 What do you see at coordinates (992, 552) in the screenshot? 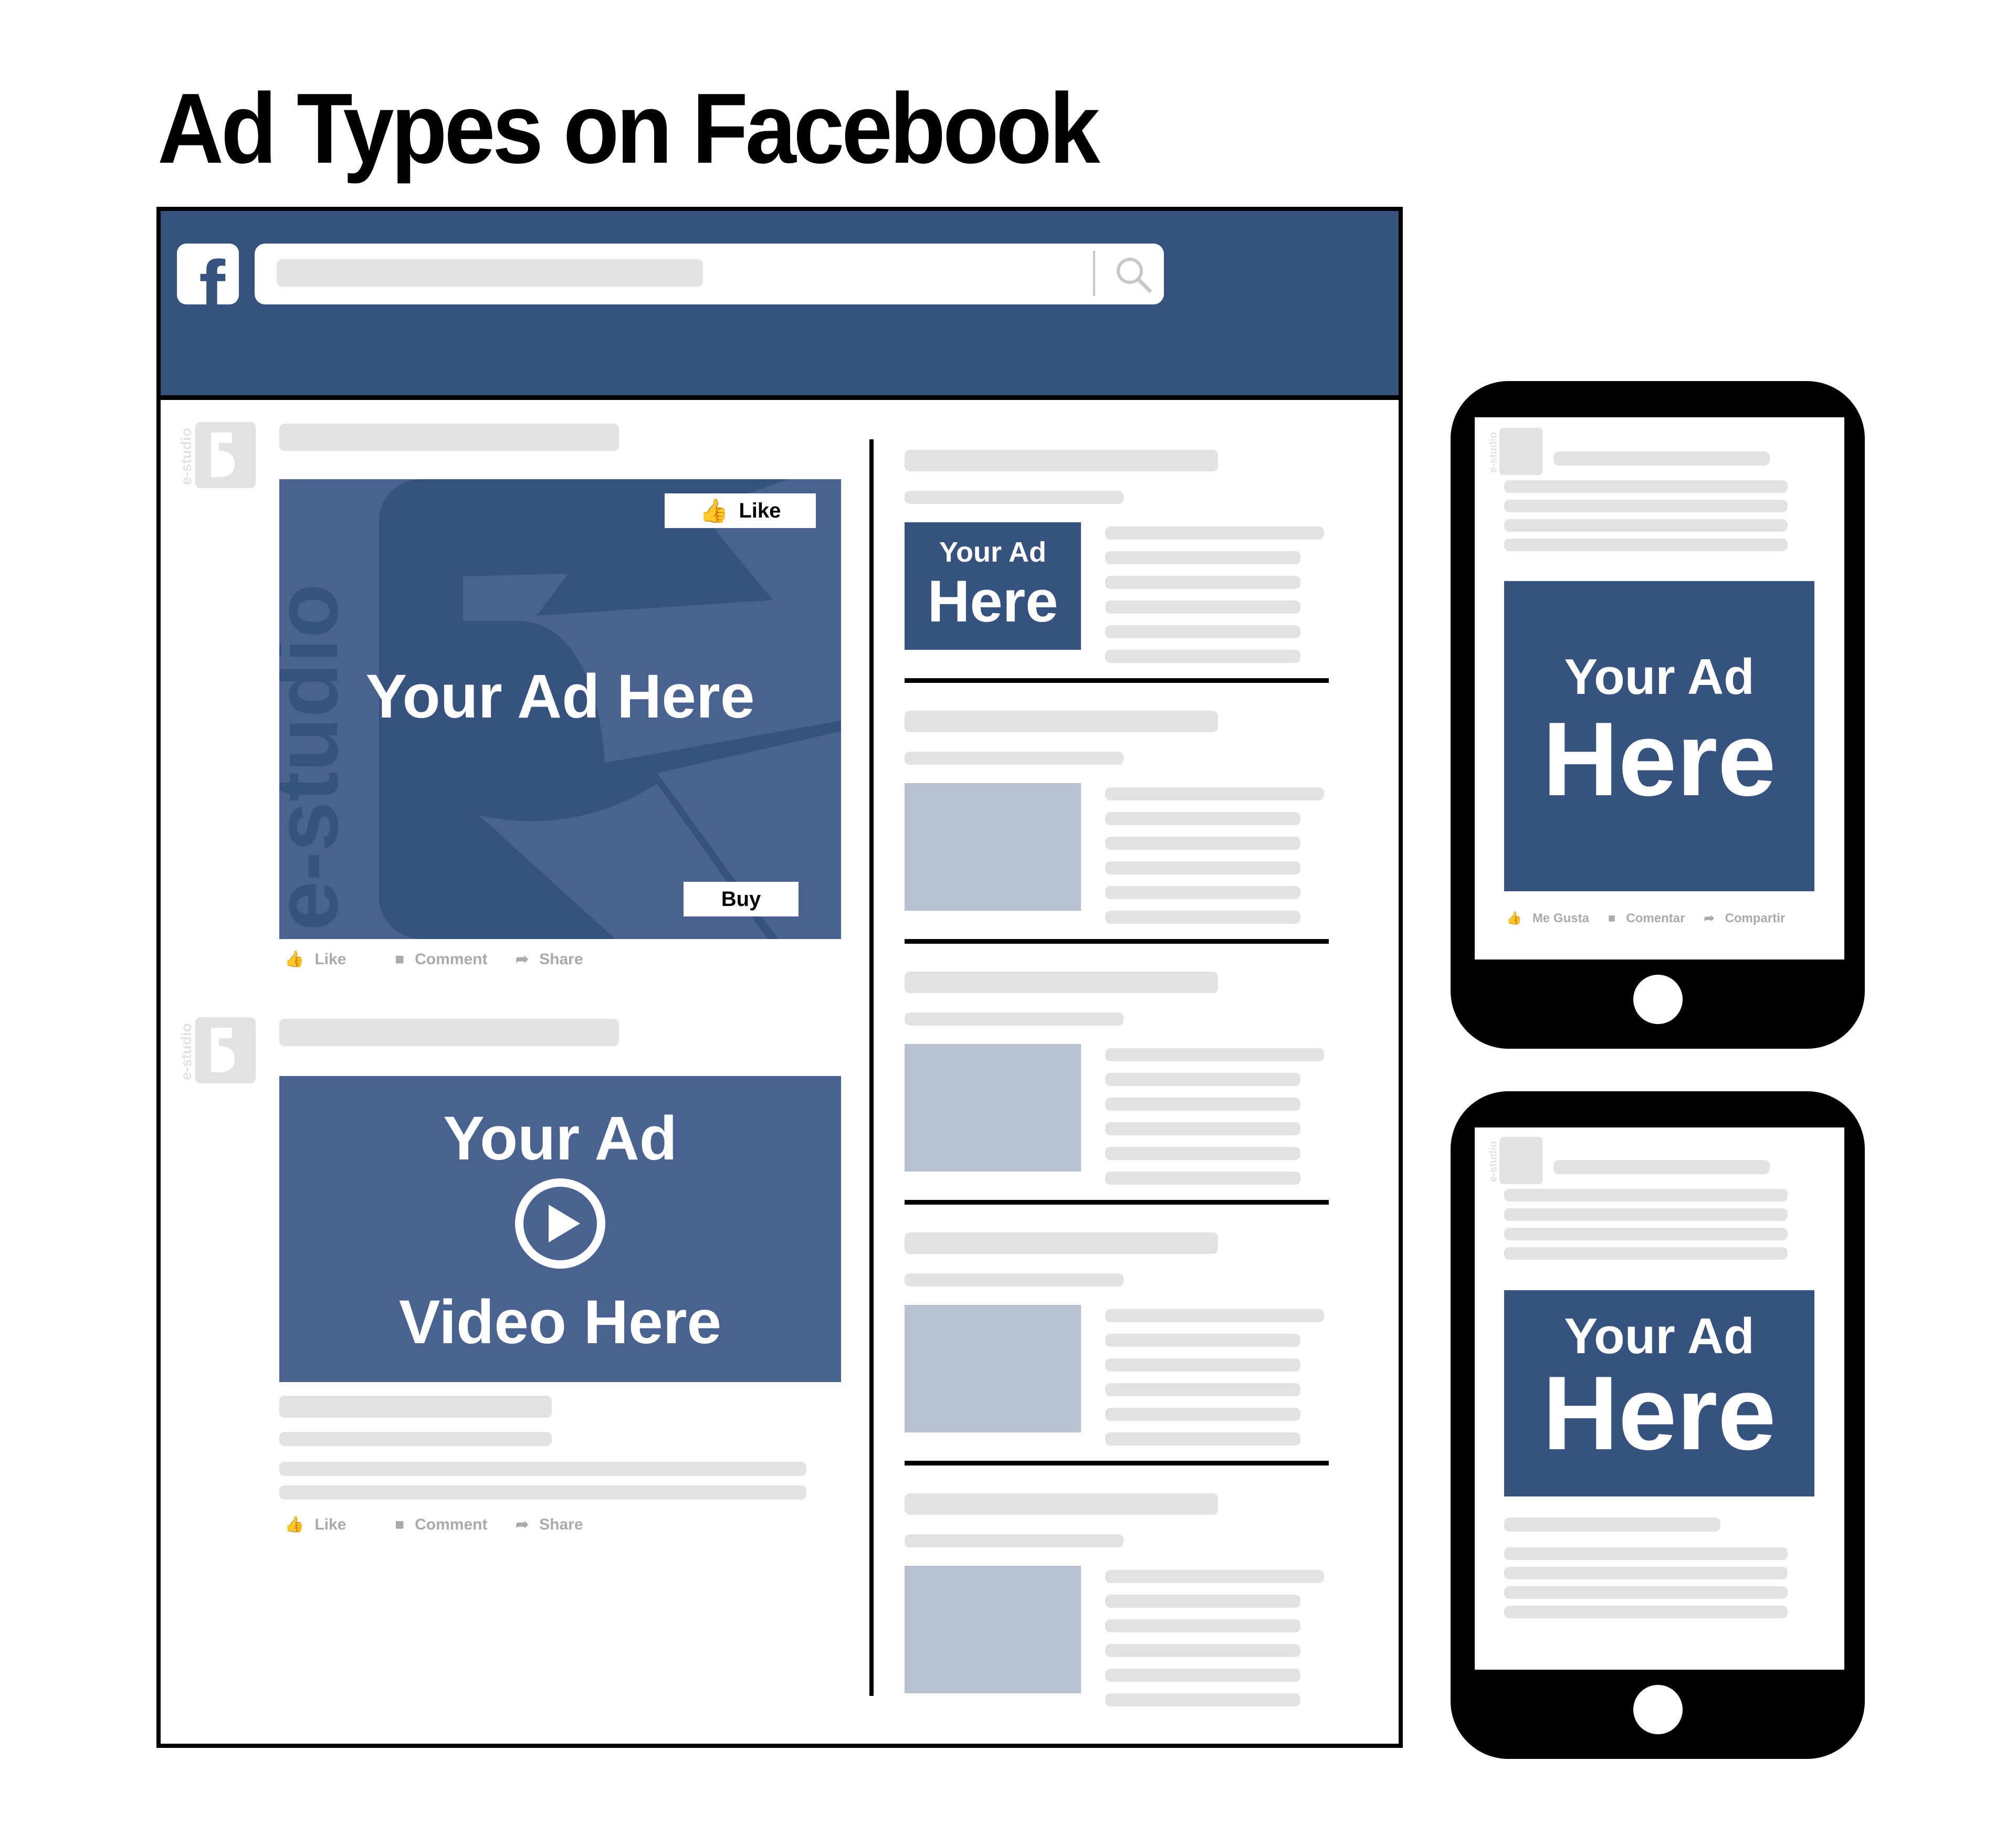
I see `right-ad-line1: Your Ad` at bounding box center [992, 552].